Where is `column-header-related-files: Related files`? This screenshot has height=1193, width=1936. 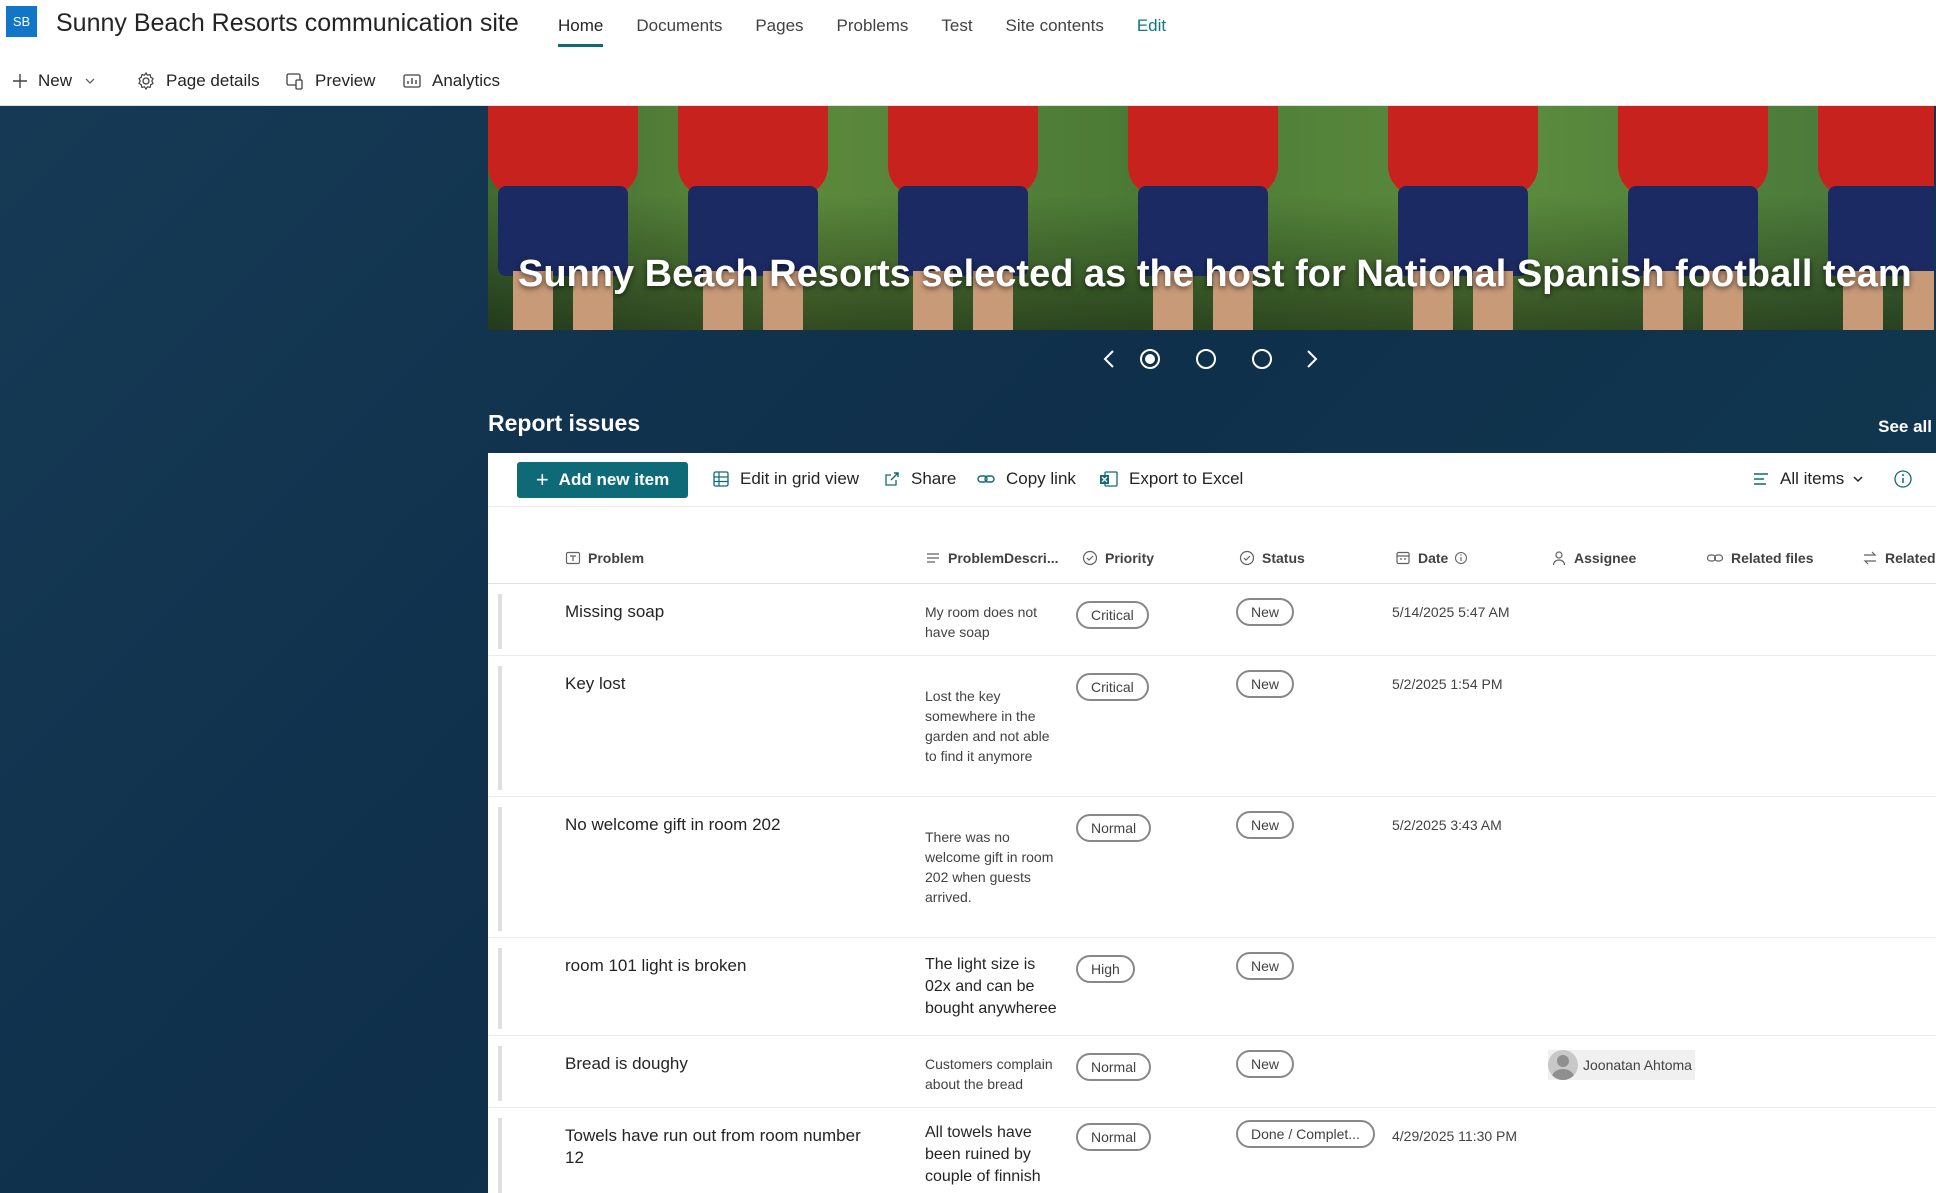
column-header-related-files: Related files is located at coordinates (1759, 558).